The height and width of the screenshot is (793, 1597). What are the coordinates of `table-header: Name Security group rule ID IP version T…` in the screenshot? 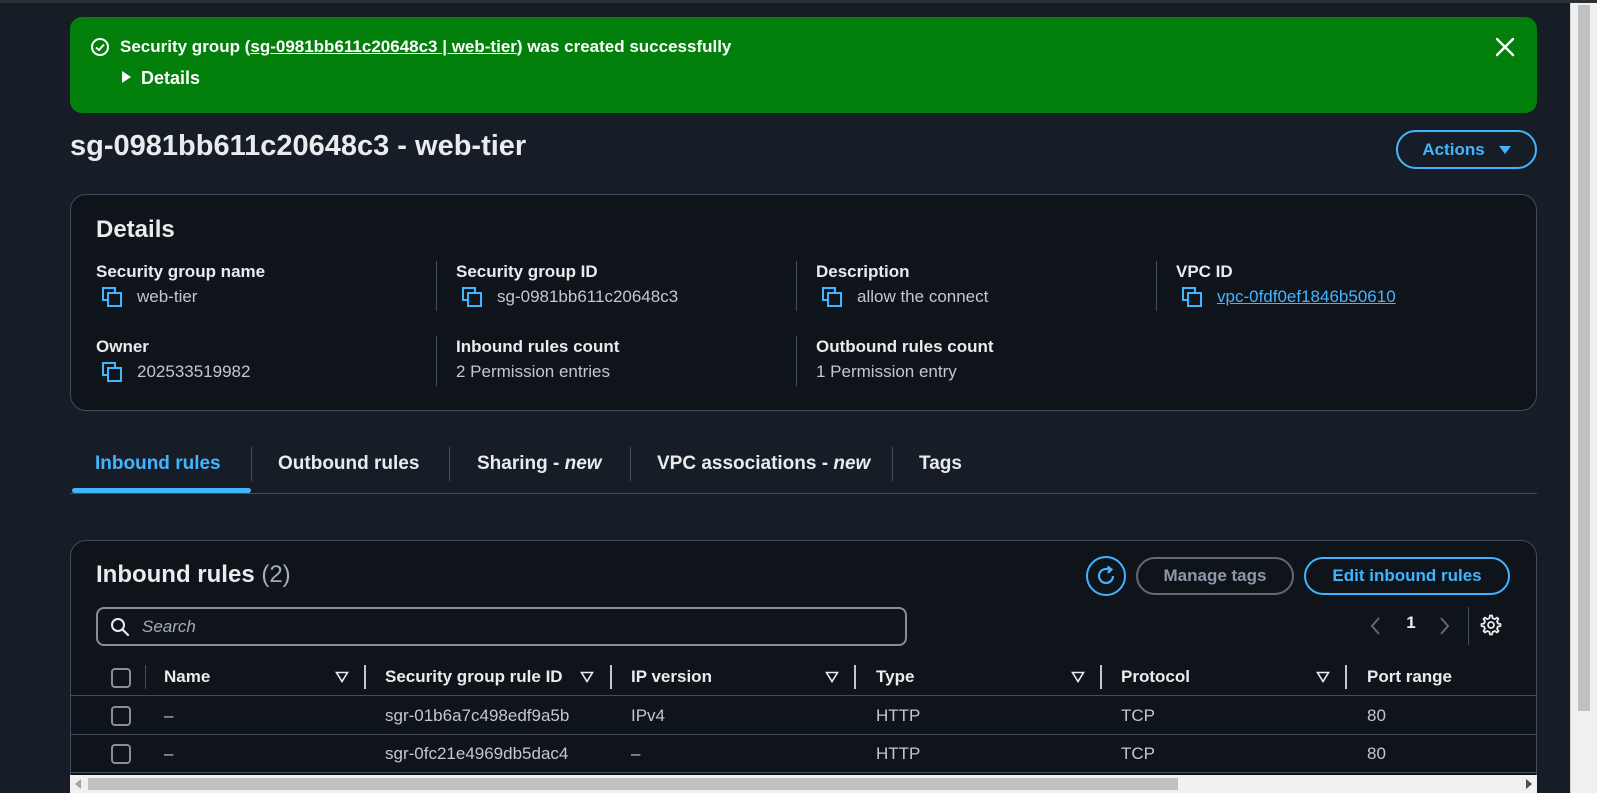 It's located at (803, 677).